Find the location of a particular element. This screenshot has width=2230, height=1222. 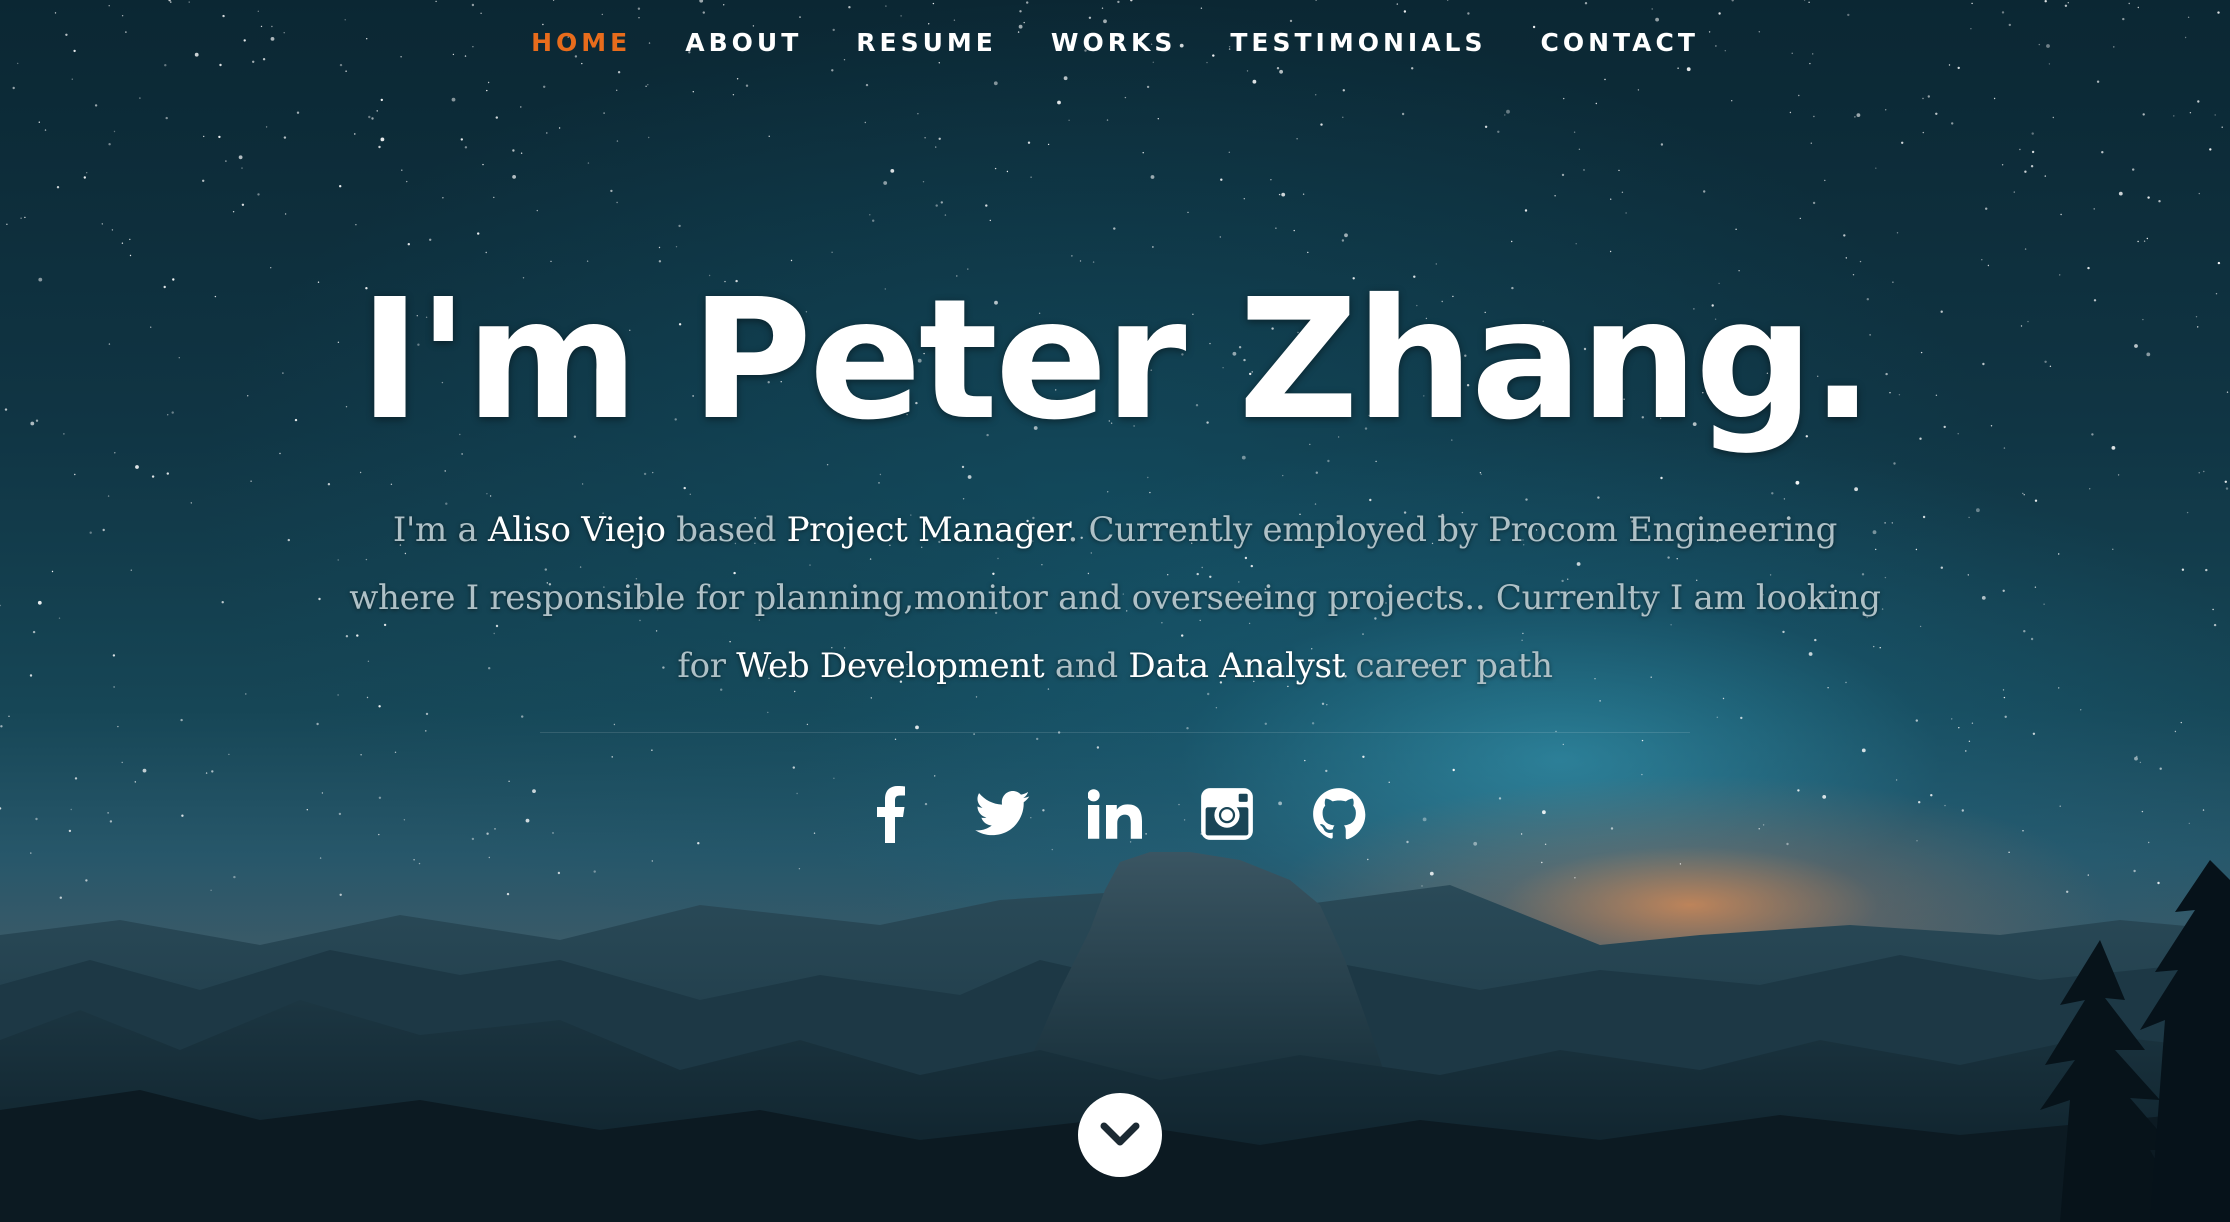

intro-career-path-2: Data Analyst is located at coordinates (1236, 666).